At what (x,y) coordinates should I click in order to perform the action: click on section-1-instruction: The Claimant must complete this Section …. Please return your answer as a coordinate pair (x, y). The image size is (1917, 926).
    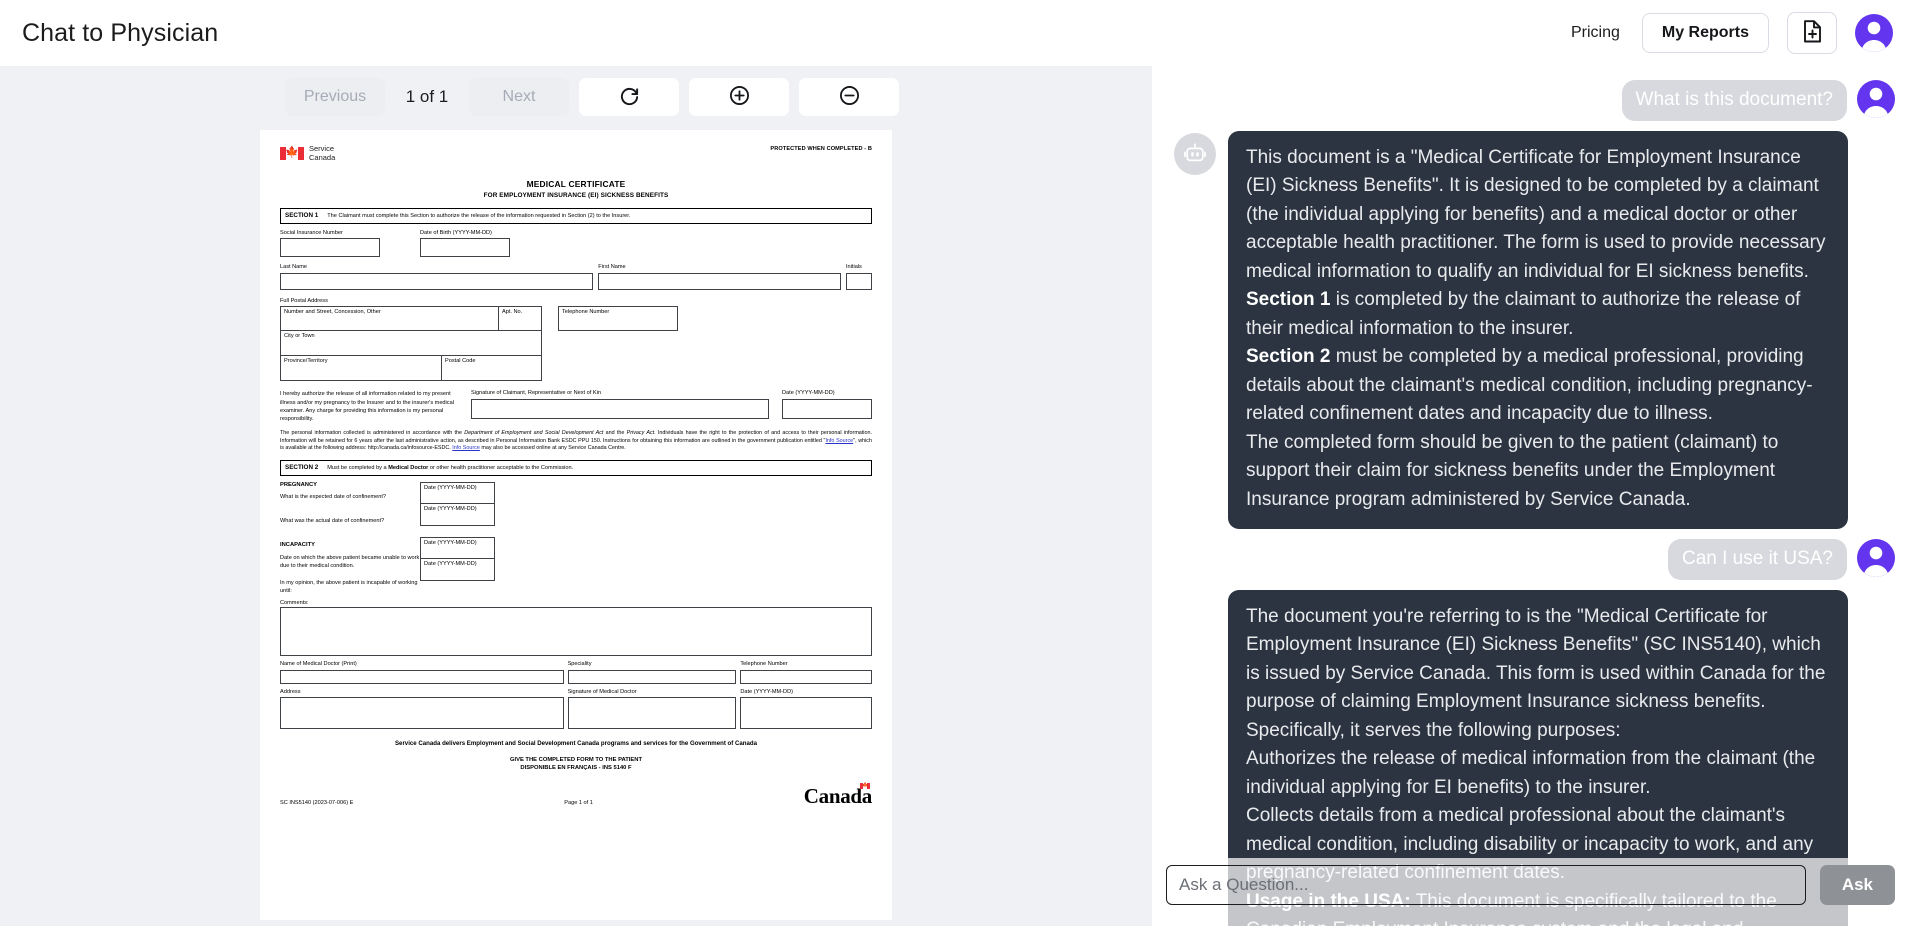
    Looking at the image, I should click on (479, 215).